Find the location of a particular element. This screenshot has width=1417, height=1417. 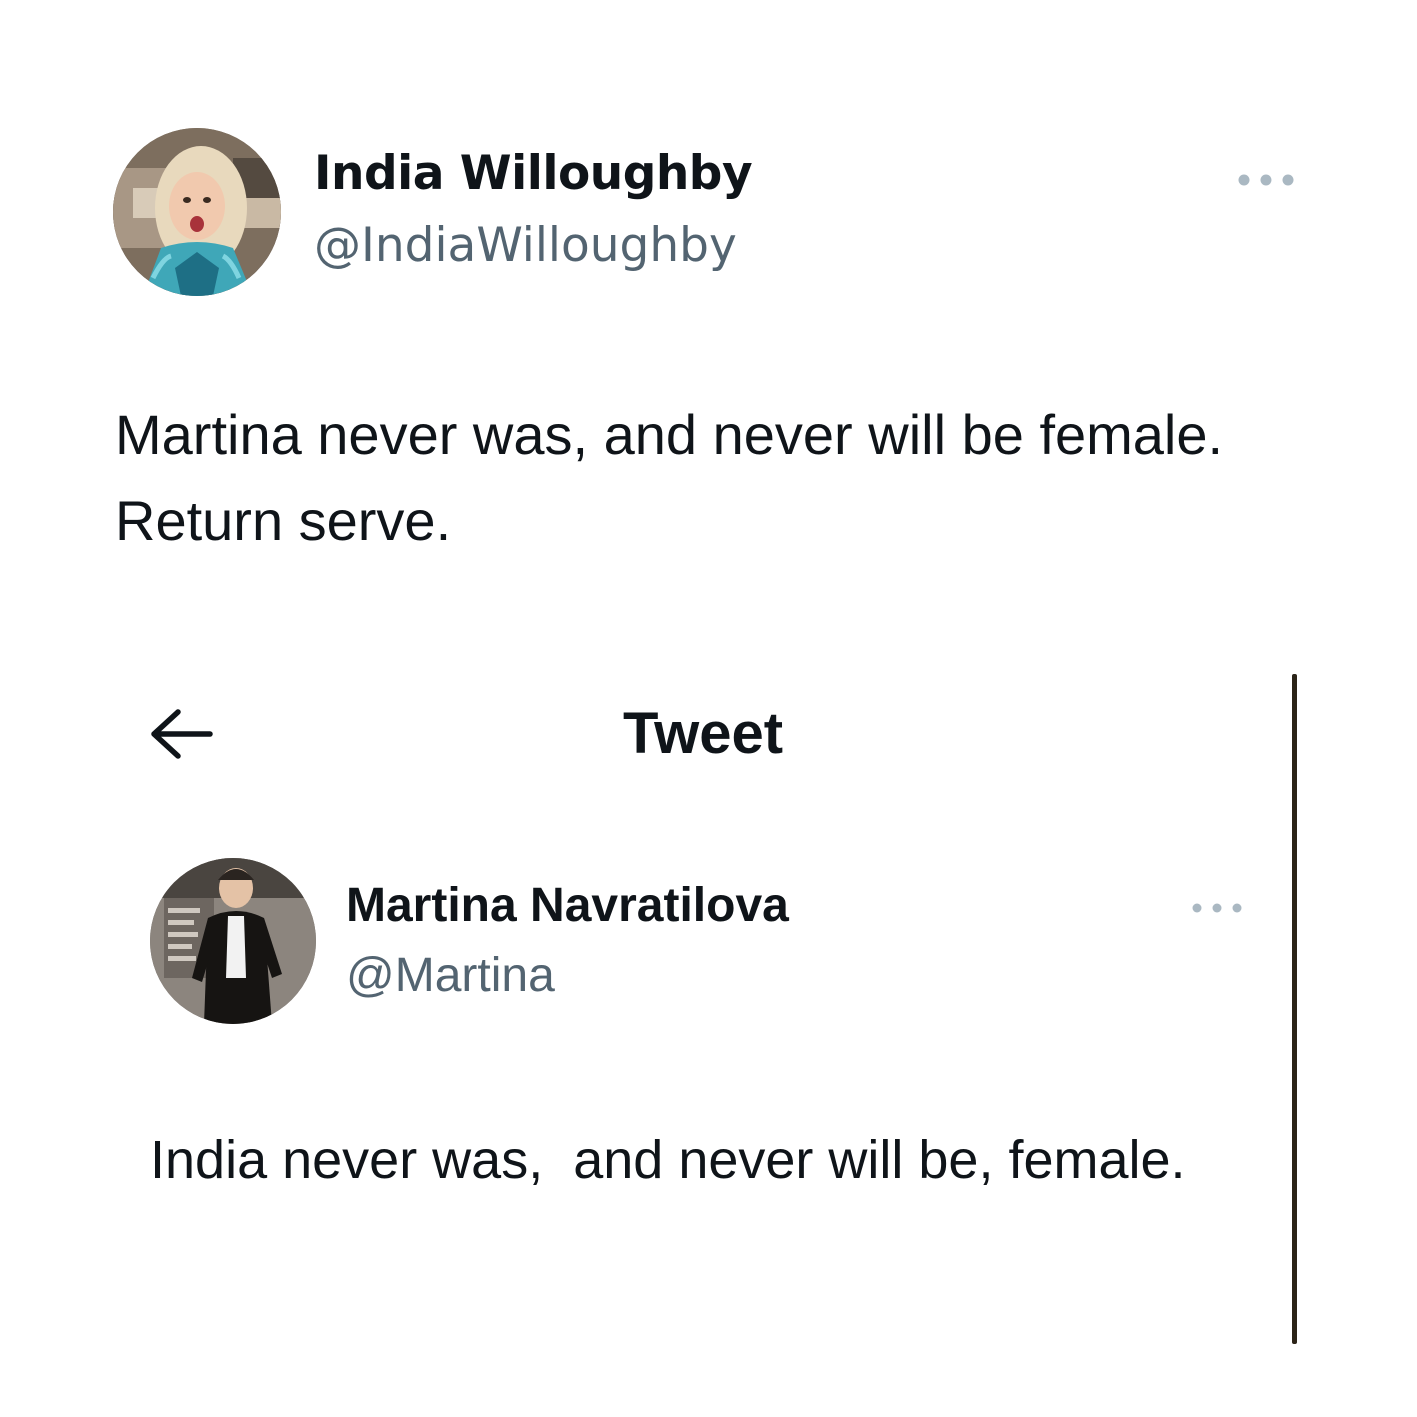

outer-tweet-display-name: India Willoughby is located at coordinates (533, 173).